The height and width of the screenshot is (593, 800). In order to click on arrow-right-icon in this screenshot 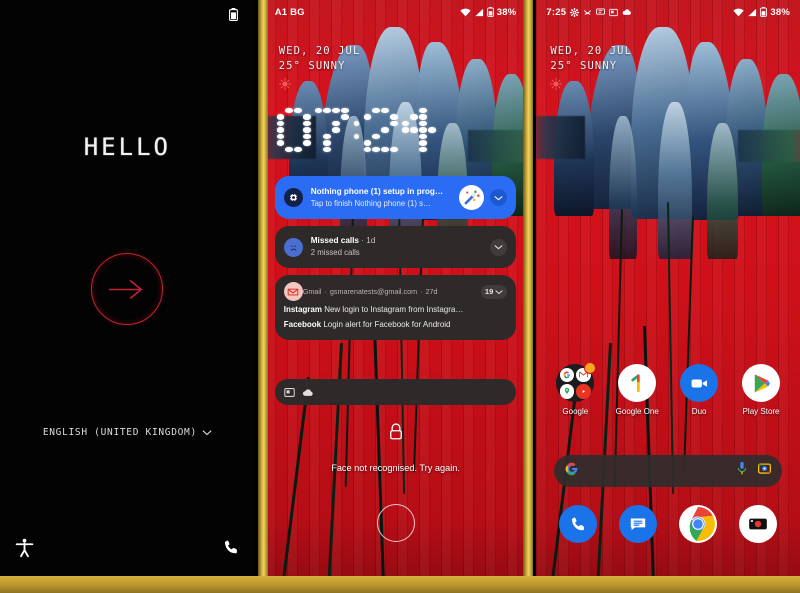, I will do `click(126, 289)`.